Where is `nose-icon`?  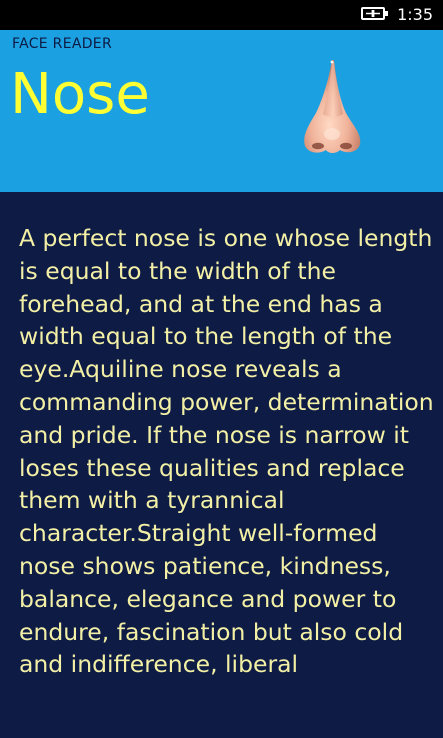
nose-icon is located at coordinates (332, 106).